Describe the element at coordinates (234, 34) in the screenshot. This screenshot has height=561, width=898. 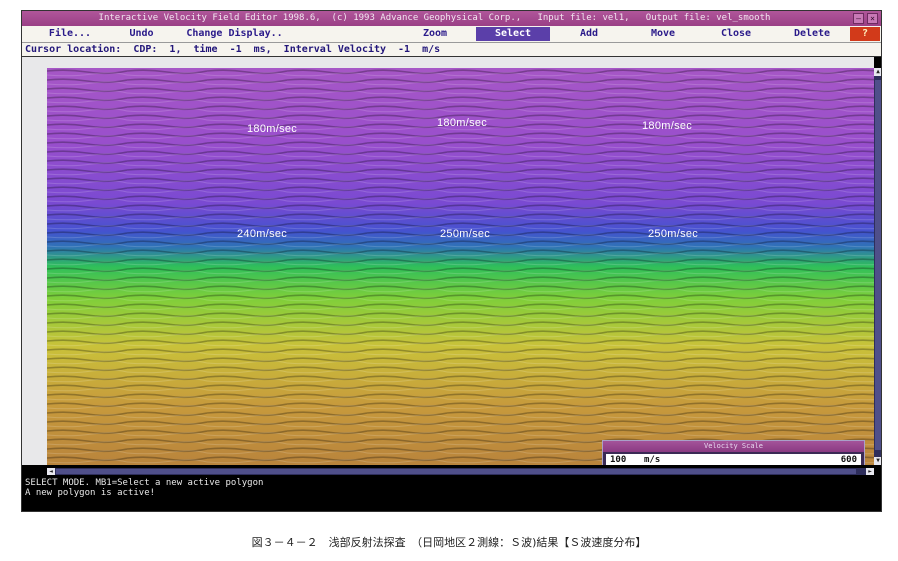
I see `change-display-menu: Change Display..` at that location.